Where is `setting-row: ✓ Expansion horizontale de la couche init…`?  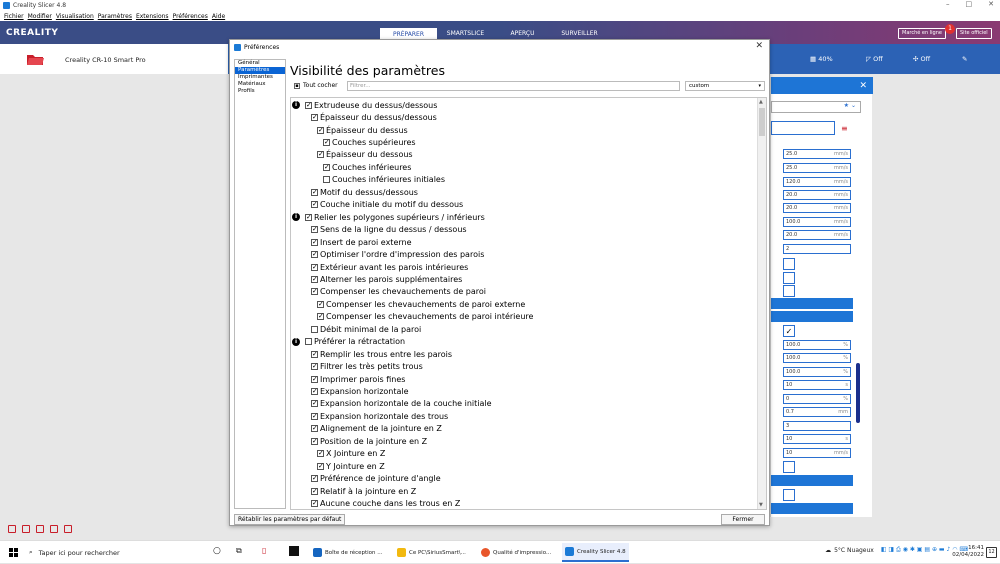 setting-row: ✓ Expansion horizontale de la couche init… is located at coordinates (401, 404).